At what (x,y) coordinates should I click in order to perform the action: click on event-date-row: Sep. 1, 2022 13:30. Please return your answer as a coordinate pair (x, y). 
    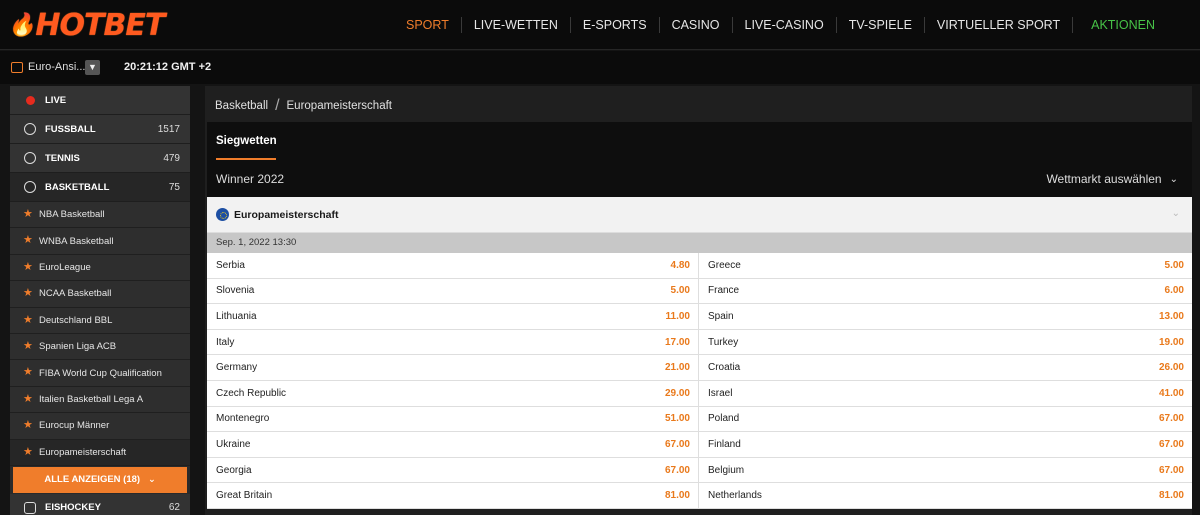
    Looking at the image, I should click on (699, 243).